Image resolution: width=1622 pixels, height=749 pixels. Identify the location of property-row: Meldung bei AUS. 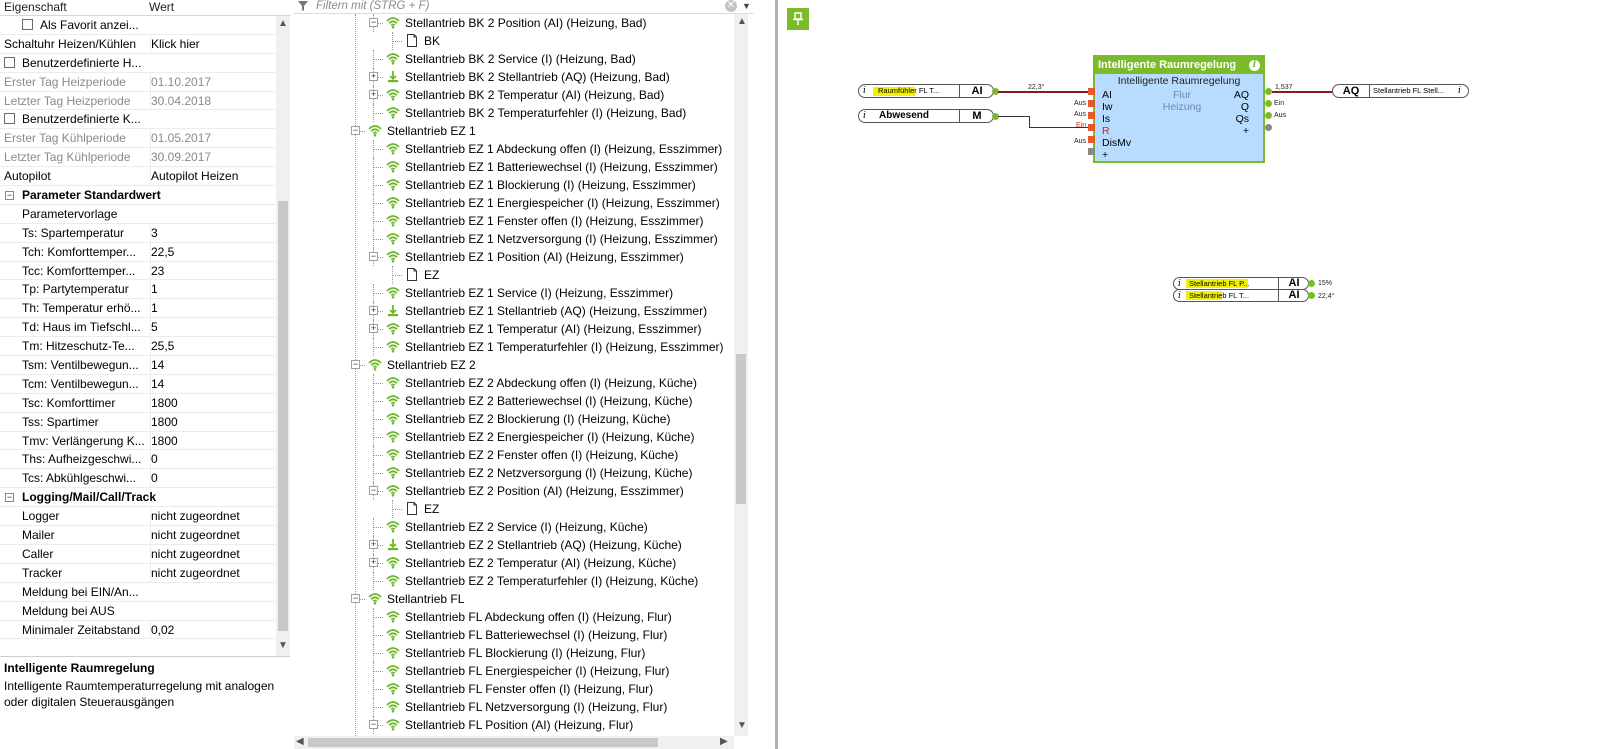
(138, 611).